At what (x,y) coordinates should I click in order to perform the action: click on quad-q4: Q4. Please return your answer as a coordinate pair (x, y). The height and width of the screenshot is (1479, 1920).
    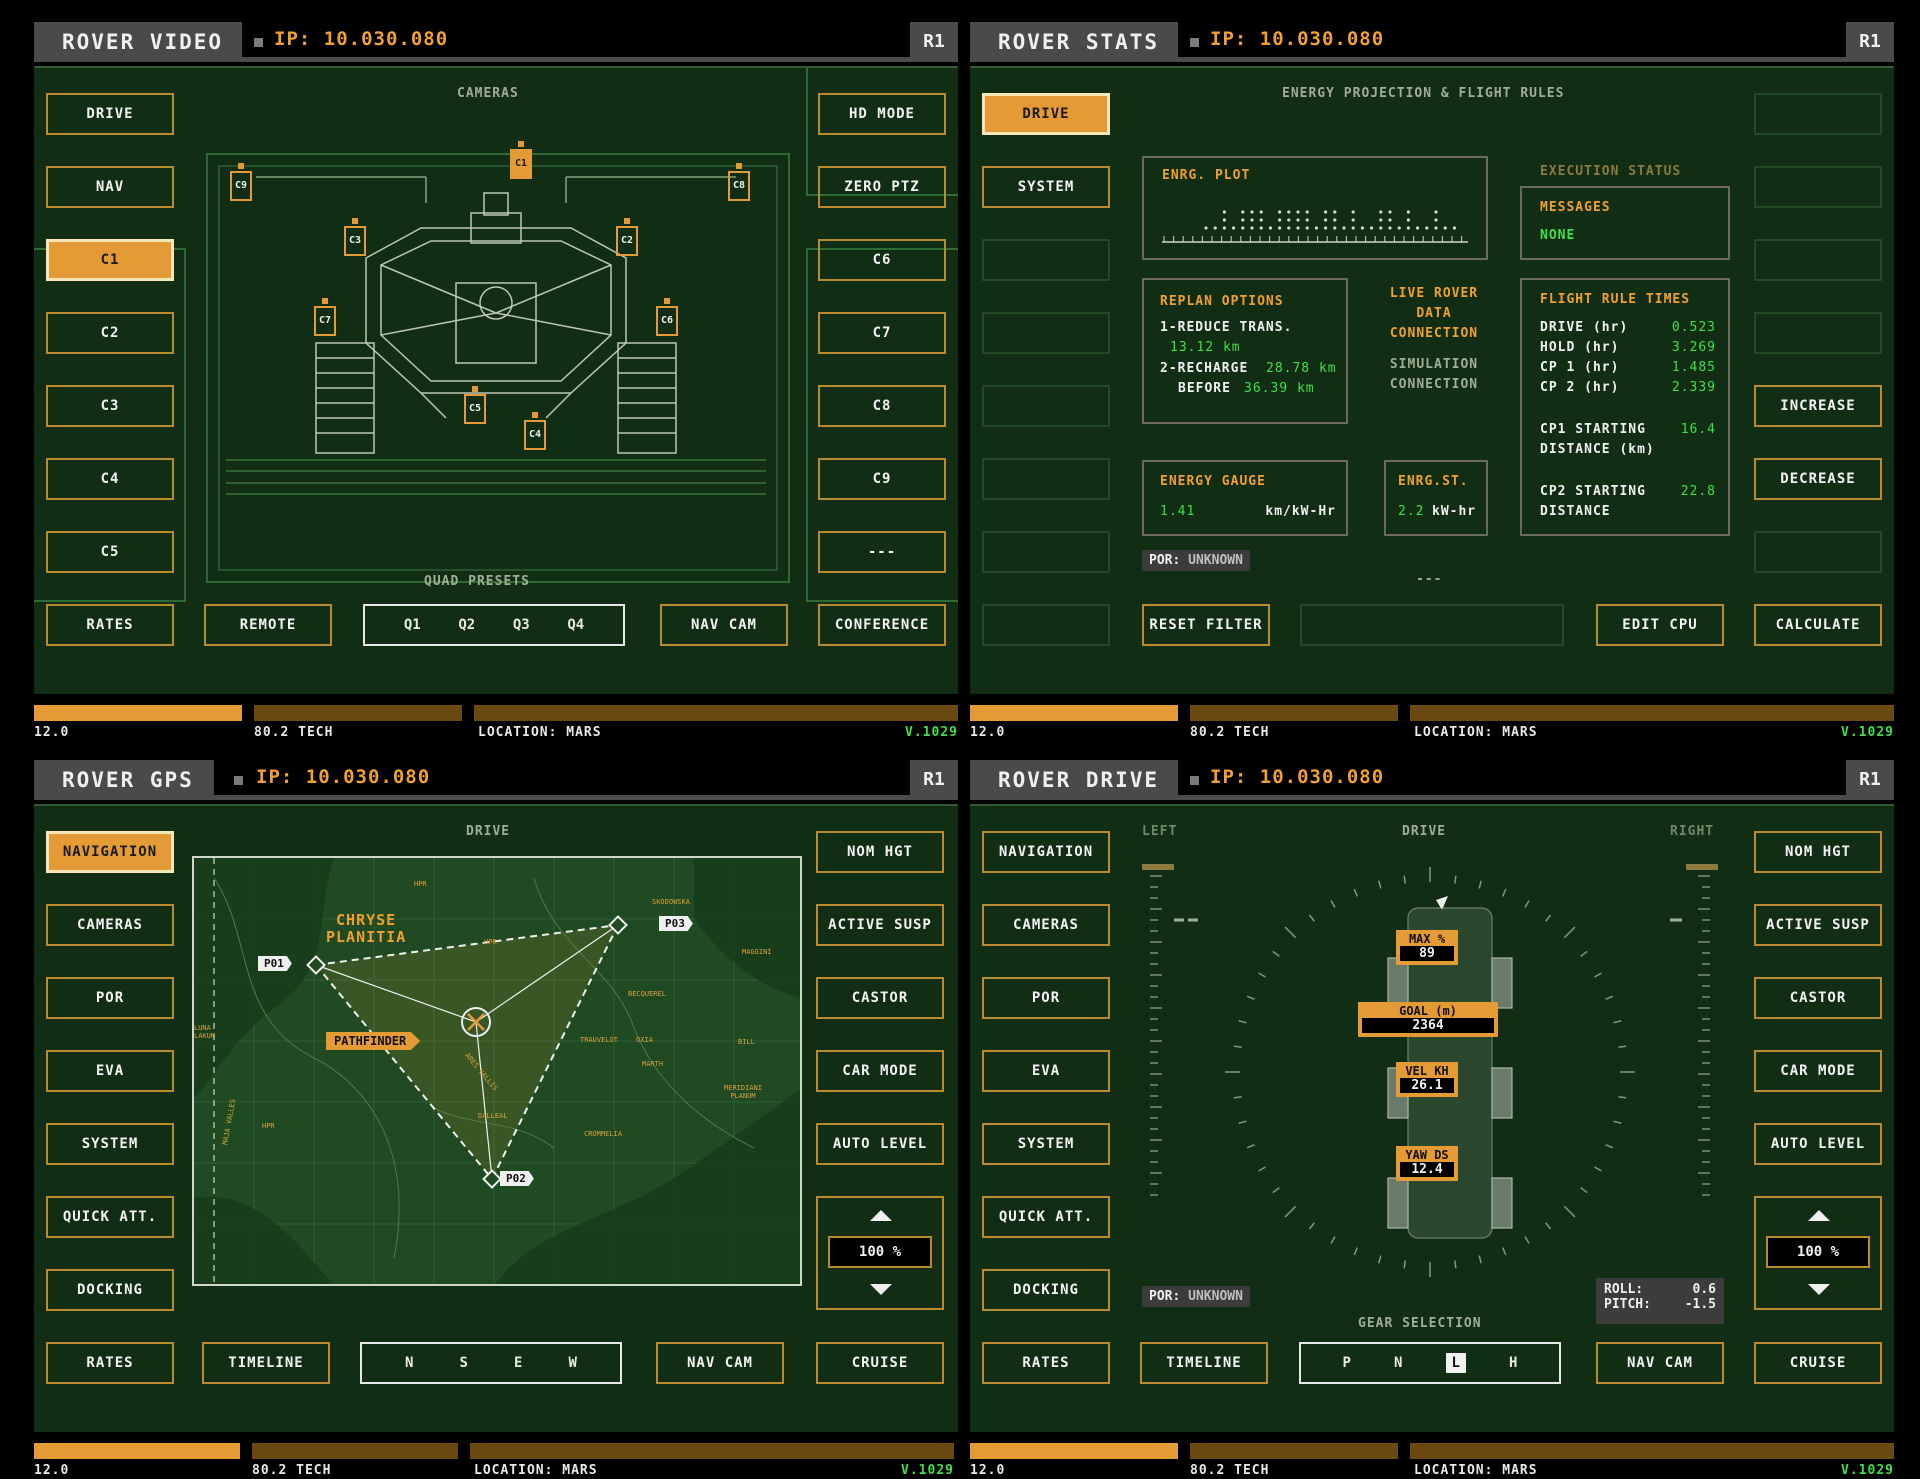
    Looking at the image, I should click on (575, 625).